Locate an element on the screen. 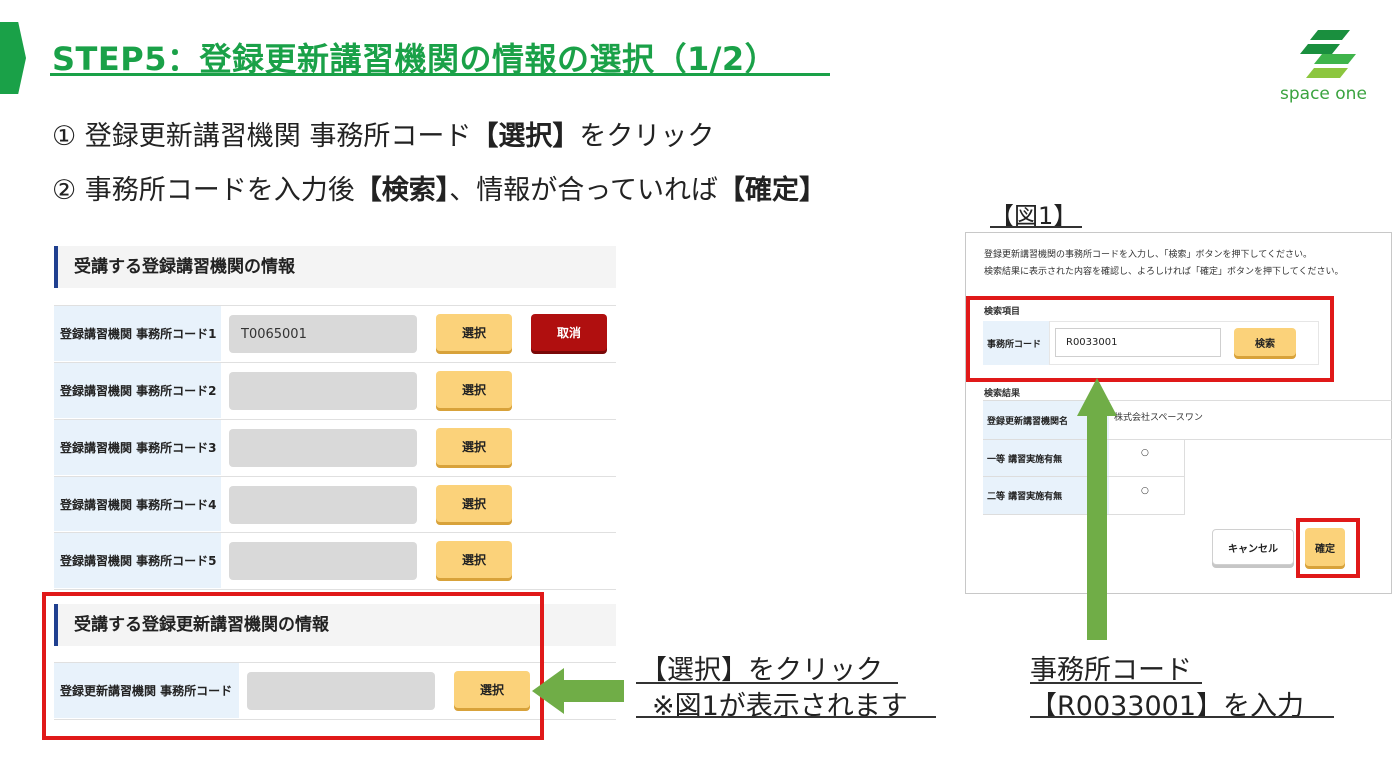 This screenshot has width=1397, height=769. row-divider is located at coordinates (335, 589).